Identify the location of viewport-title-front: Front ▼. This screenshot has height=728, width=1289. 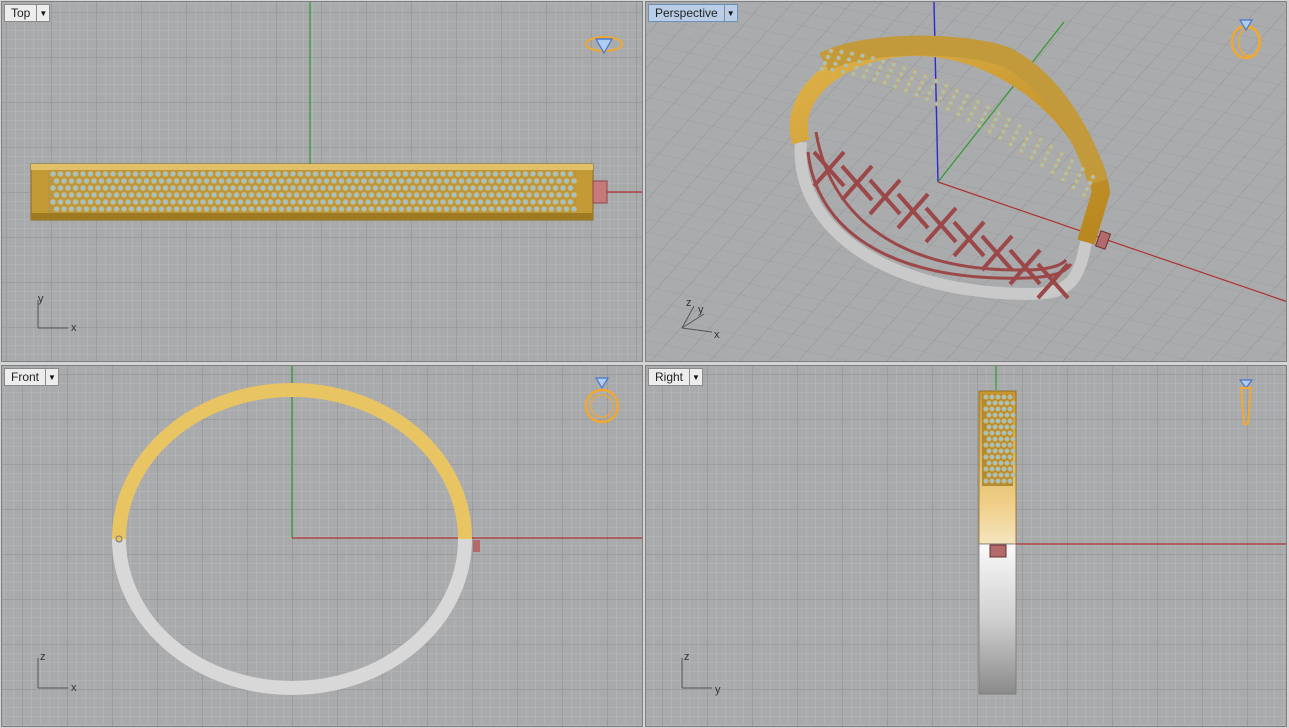
(32, 377).